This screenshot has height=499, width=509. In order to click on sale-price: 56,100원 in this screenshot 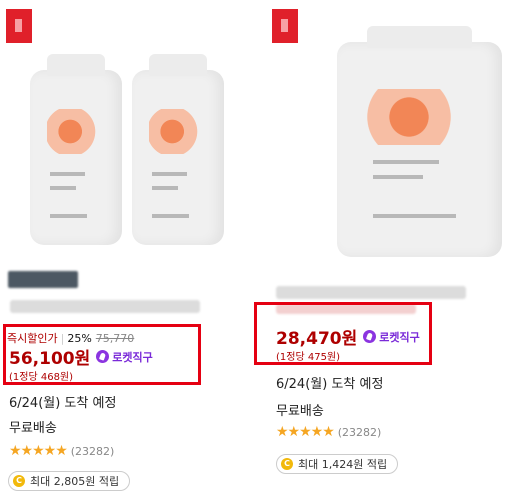, I will do `click(50, 359)`.